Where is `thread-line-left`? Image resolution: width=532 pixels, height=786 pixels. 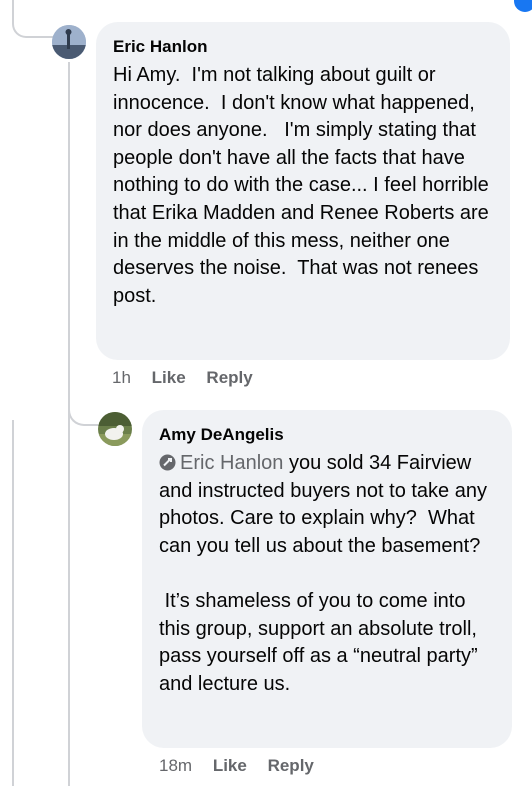
thread-line-left is located at coordinates (13, 603).